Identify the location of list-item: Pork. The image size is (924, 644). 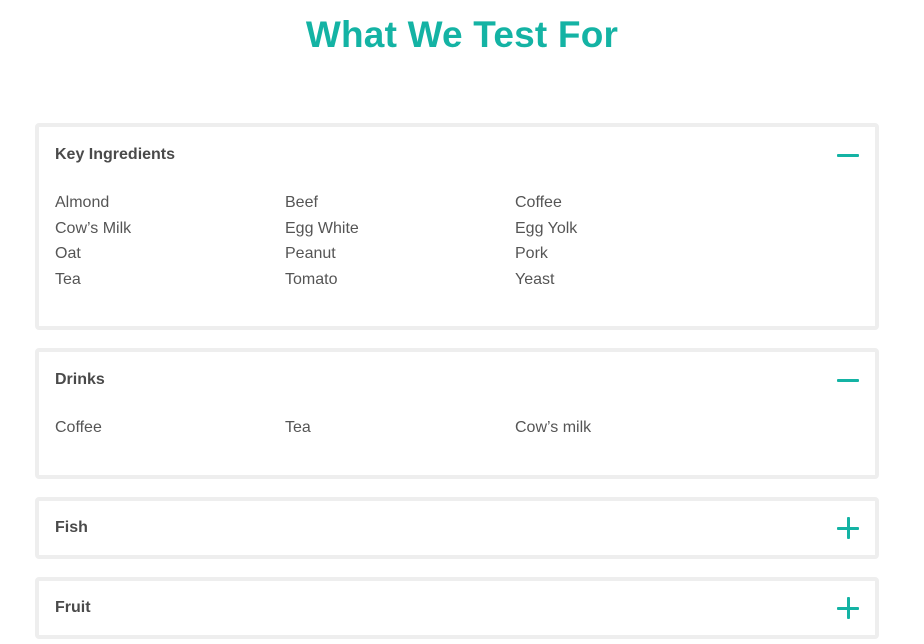
(531, 254).